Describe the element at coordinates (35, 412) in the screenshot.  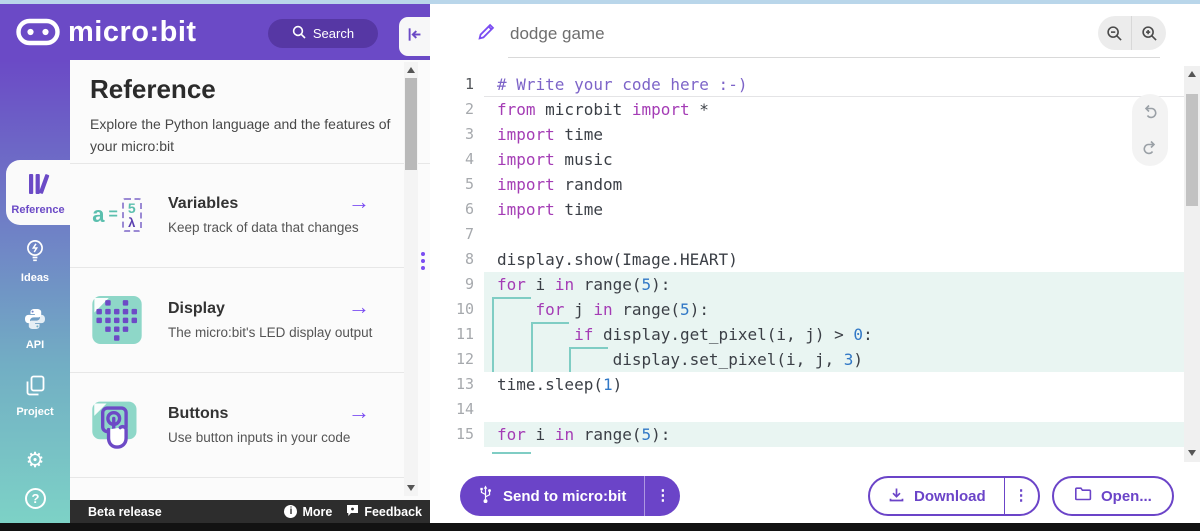
I see `sidebar-item-label: Project` at that location.